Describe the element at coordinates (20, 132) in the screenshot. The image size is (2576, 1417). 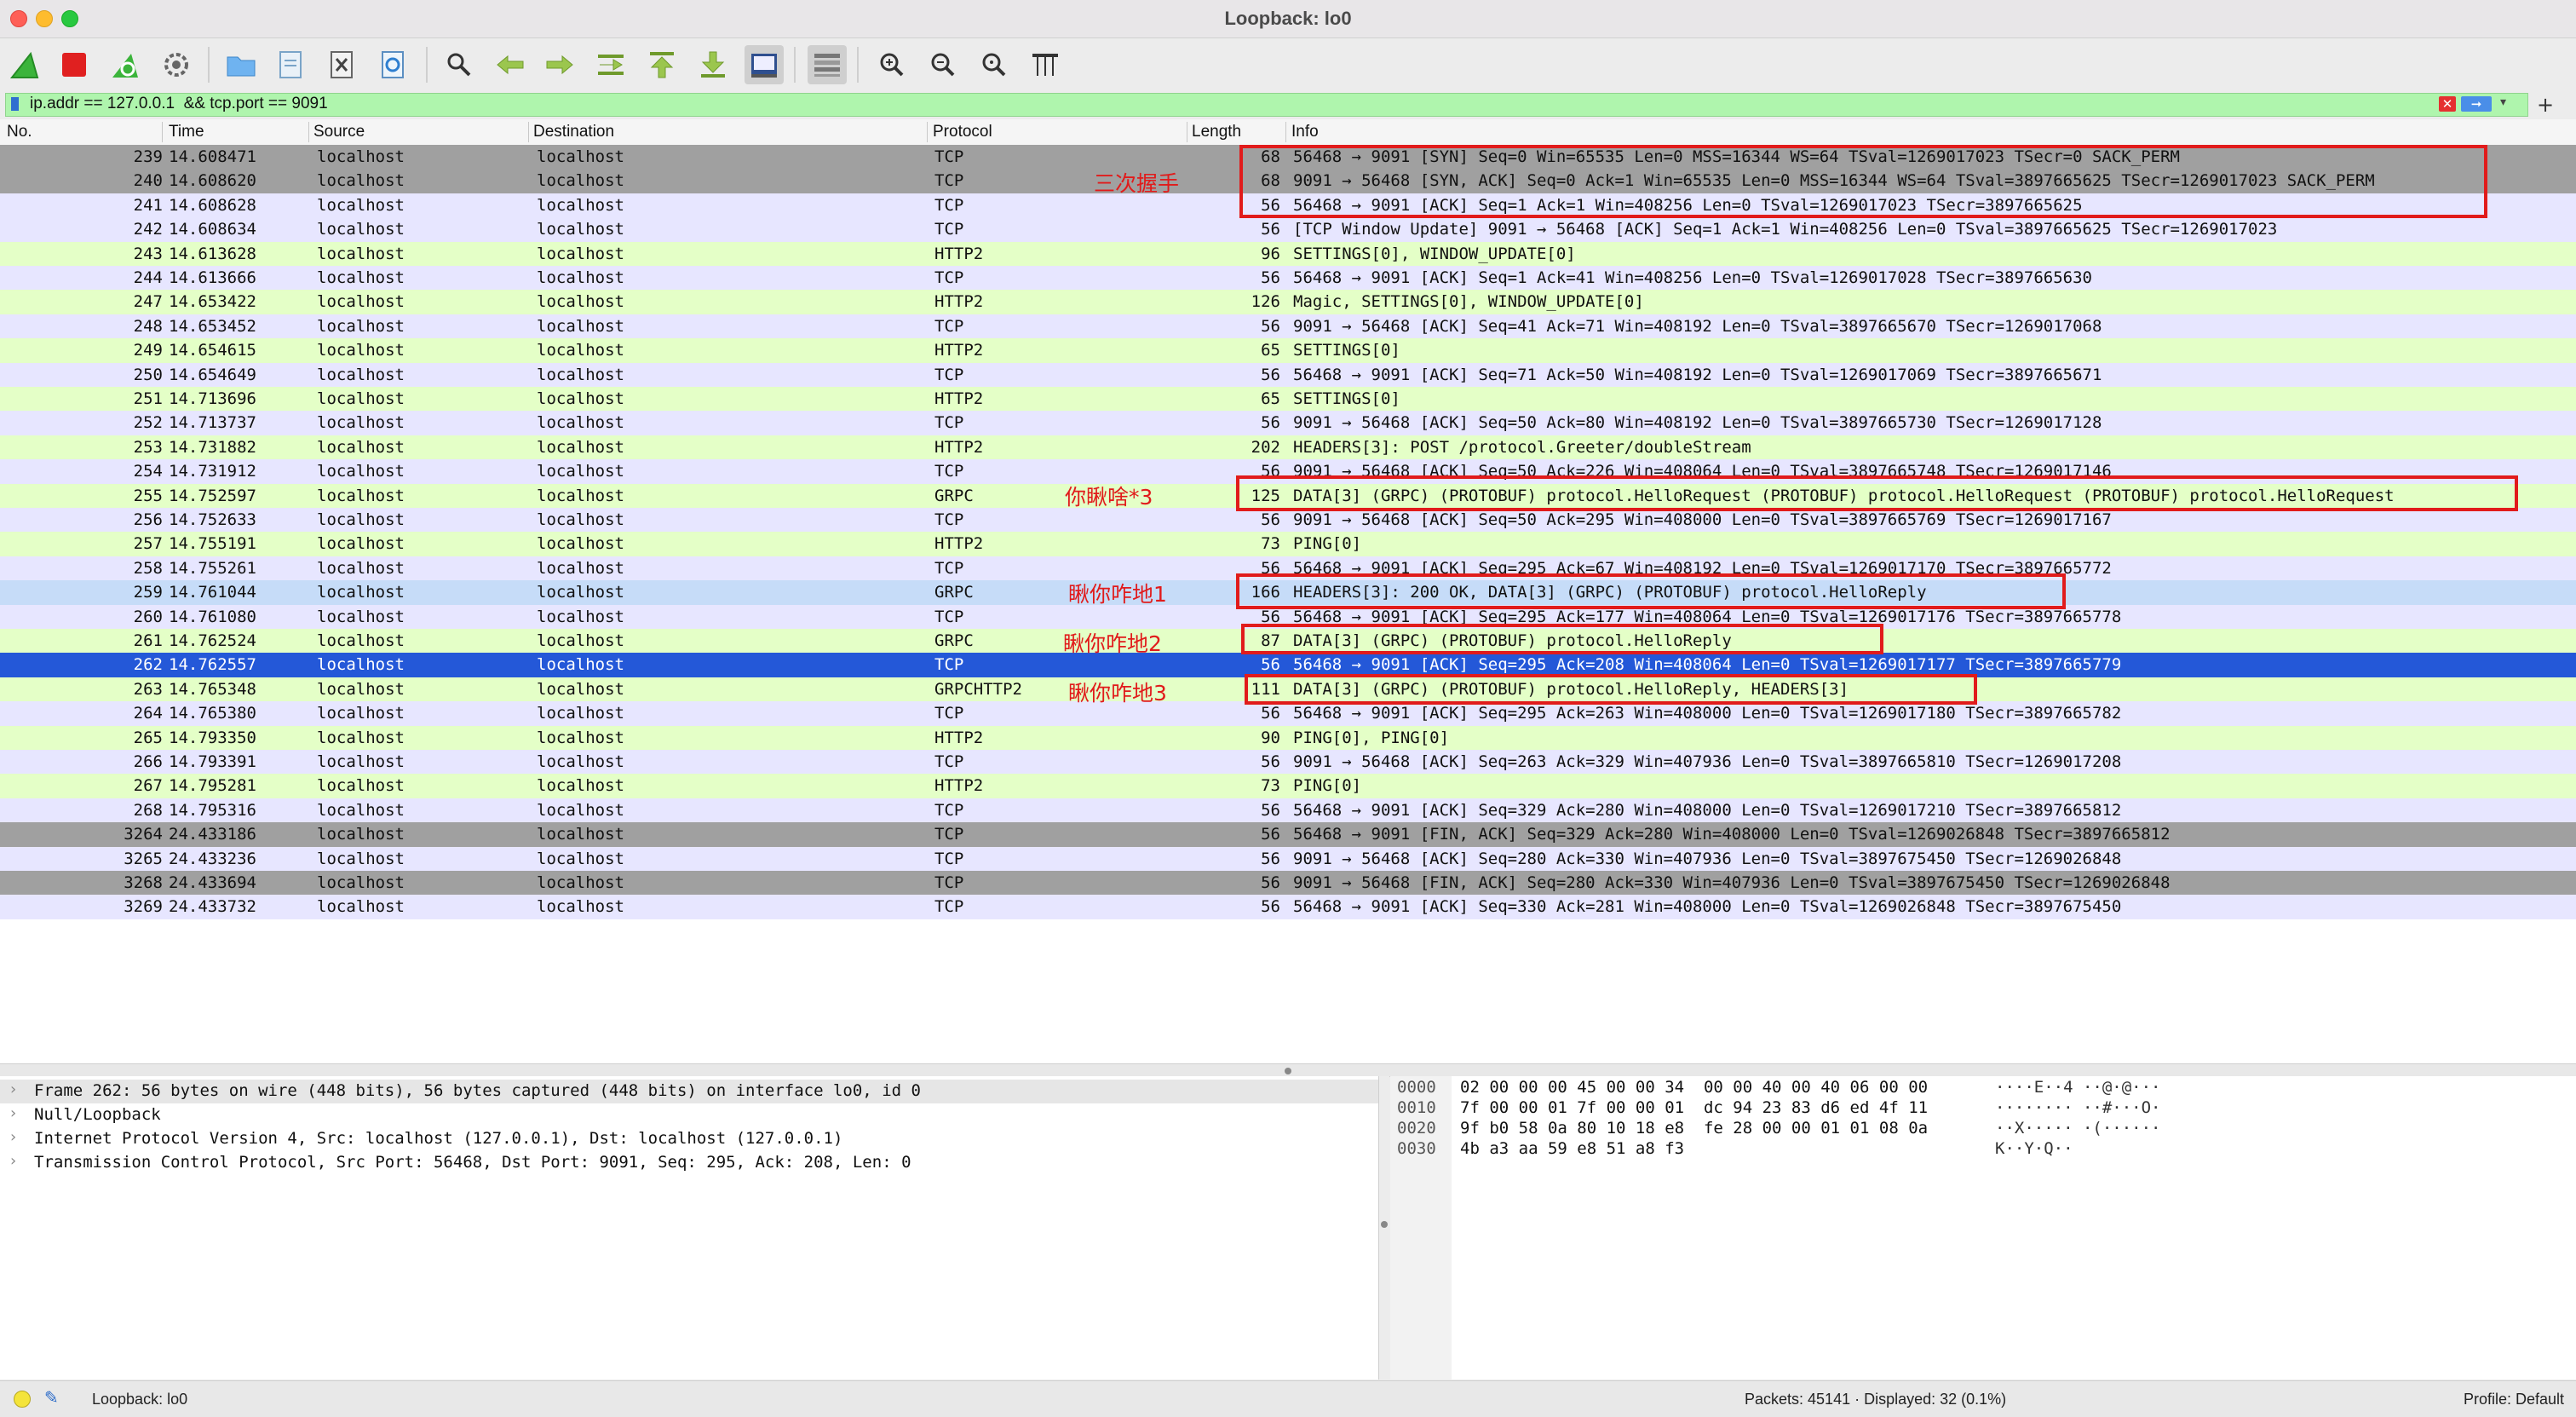
I see `column-header-no: No.` at that location.